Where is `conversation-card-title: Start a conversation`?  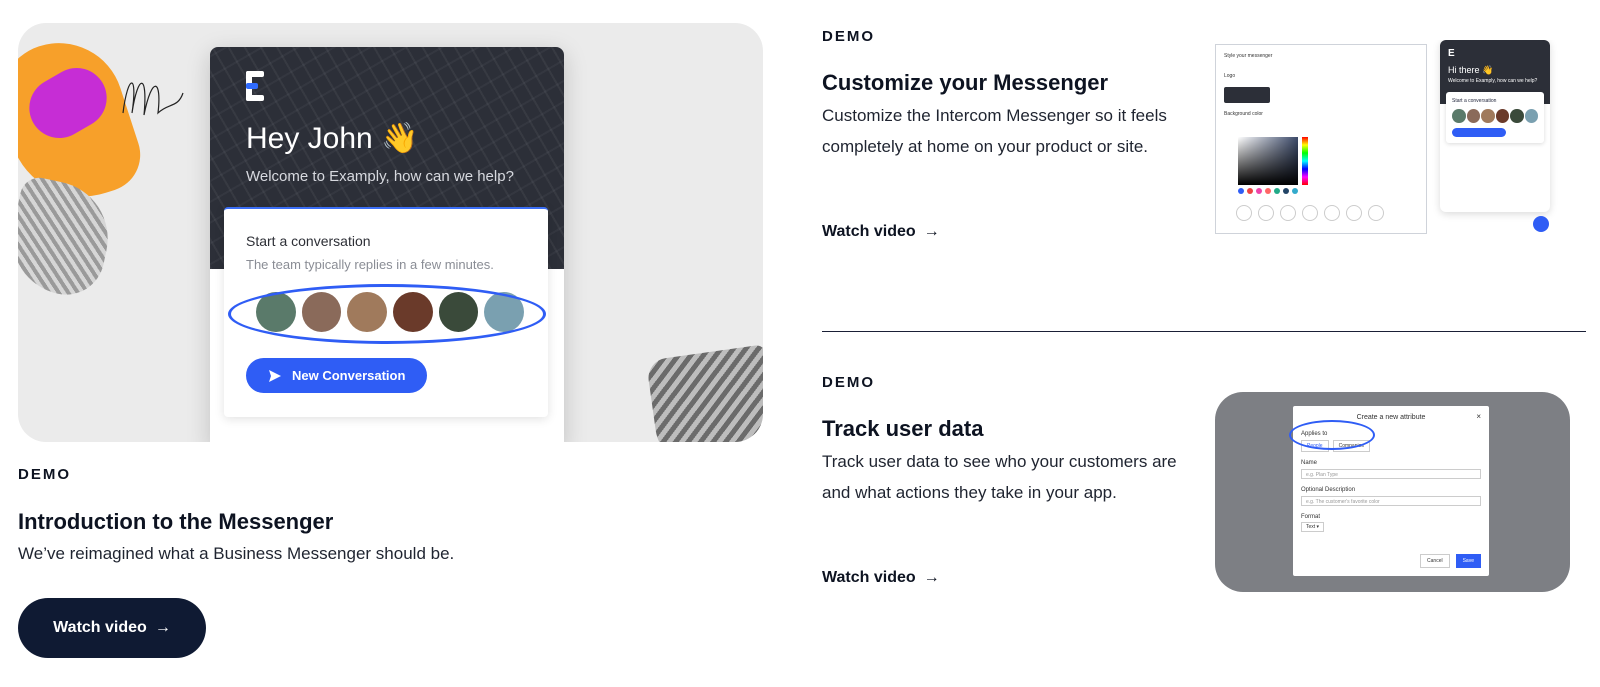 conversation-card-title: Start a conversation is located at coordinates (308, 241).